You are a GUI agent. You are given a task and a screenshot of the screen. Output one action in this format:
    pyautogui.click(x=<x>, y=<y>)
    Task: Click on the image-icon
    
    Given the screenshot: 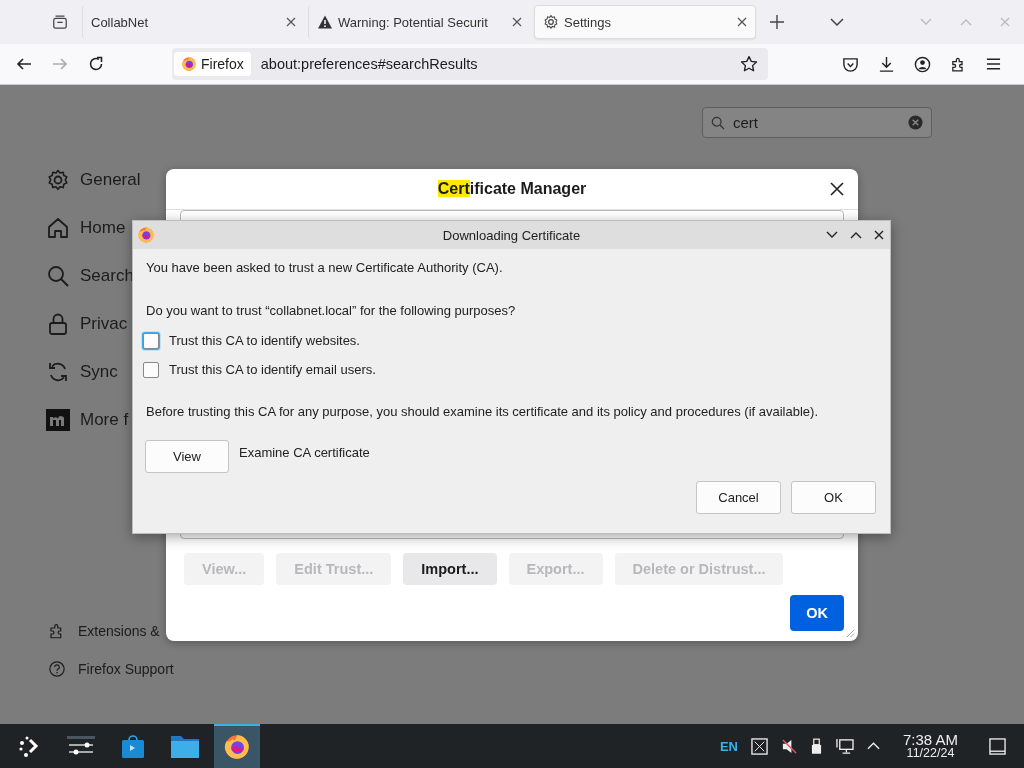 What is the action you would take?
    pyautogui.click(x=759, y=746)
    